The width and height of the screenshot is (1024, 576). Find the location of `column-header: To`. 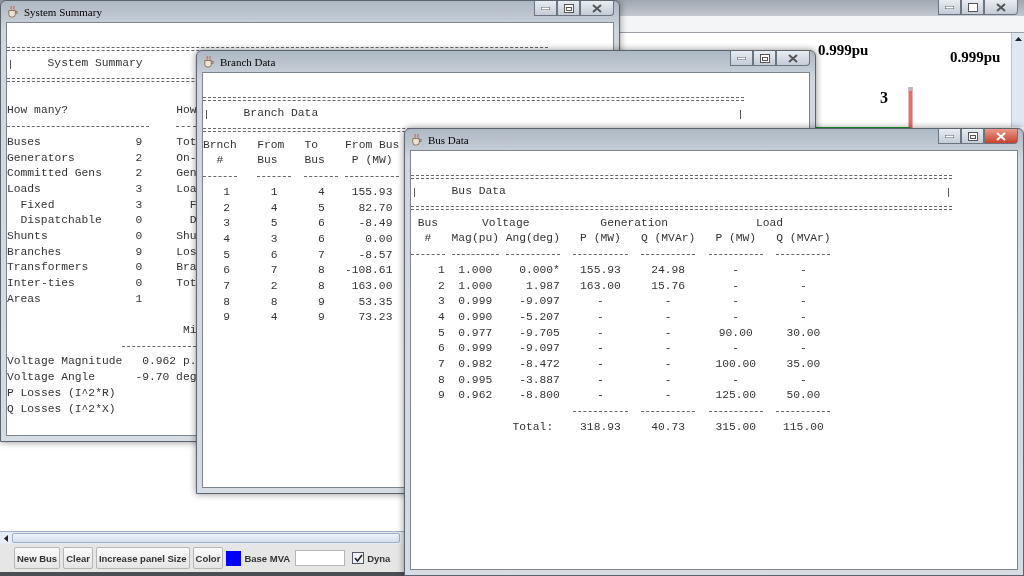

column-header: To is located at coordinates (312, 145).